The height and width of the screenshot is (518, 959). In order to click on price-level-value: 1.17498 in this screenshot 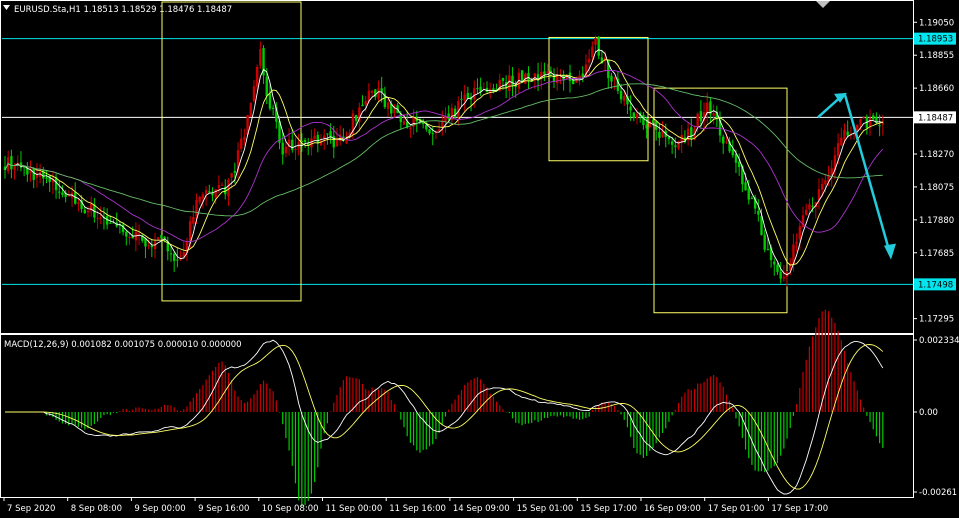, I will do `click(935, 285)`.